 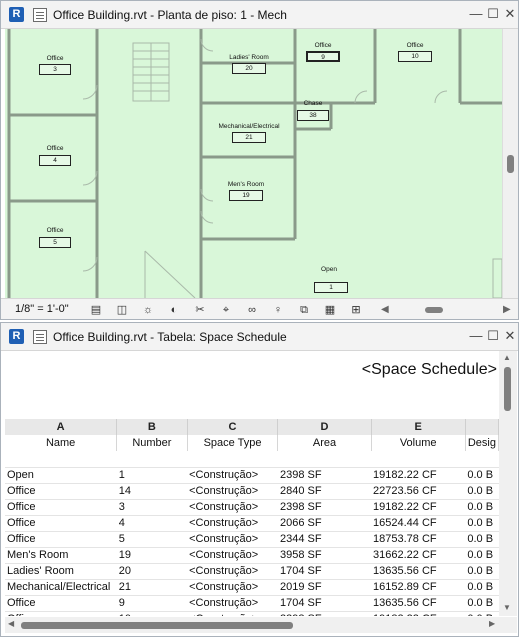 I want to click on column-letter, so click(x=482, y=427).